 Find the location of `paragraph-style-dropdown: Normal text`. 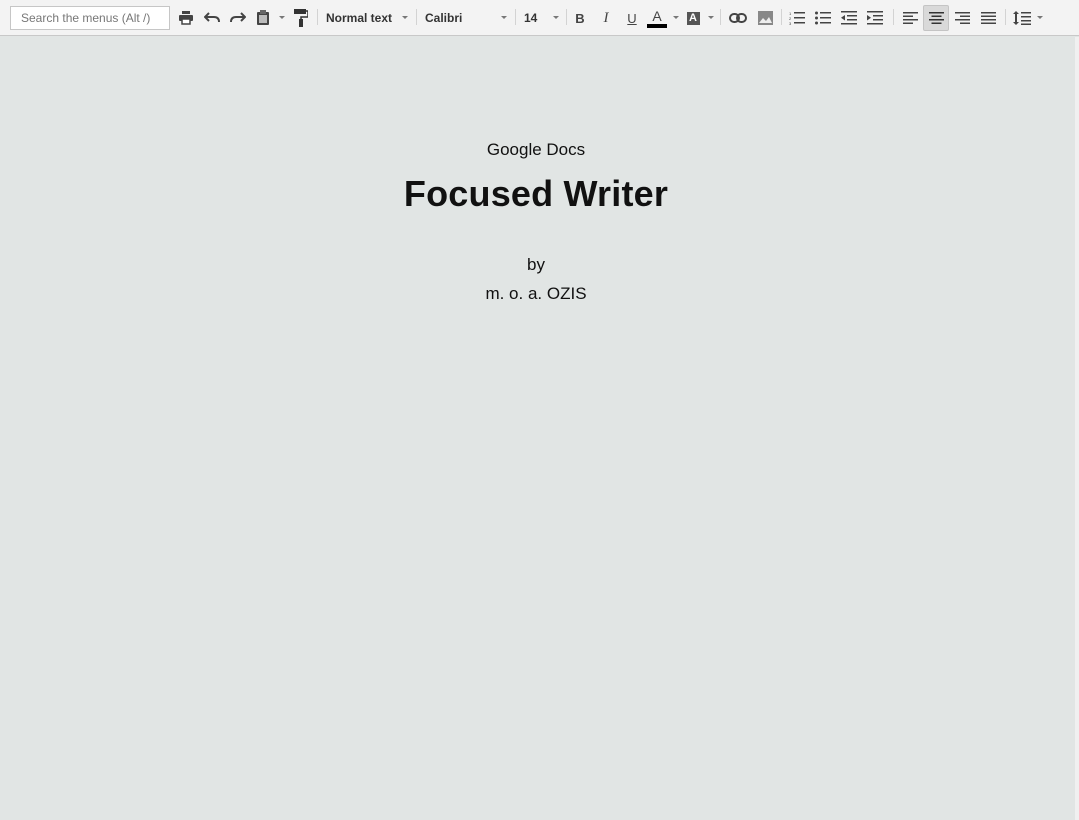

paragraph-style-dropdown: Normal text is located at coordinates (368, 18).